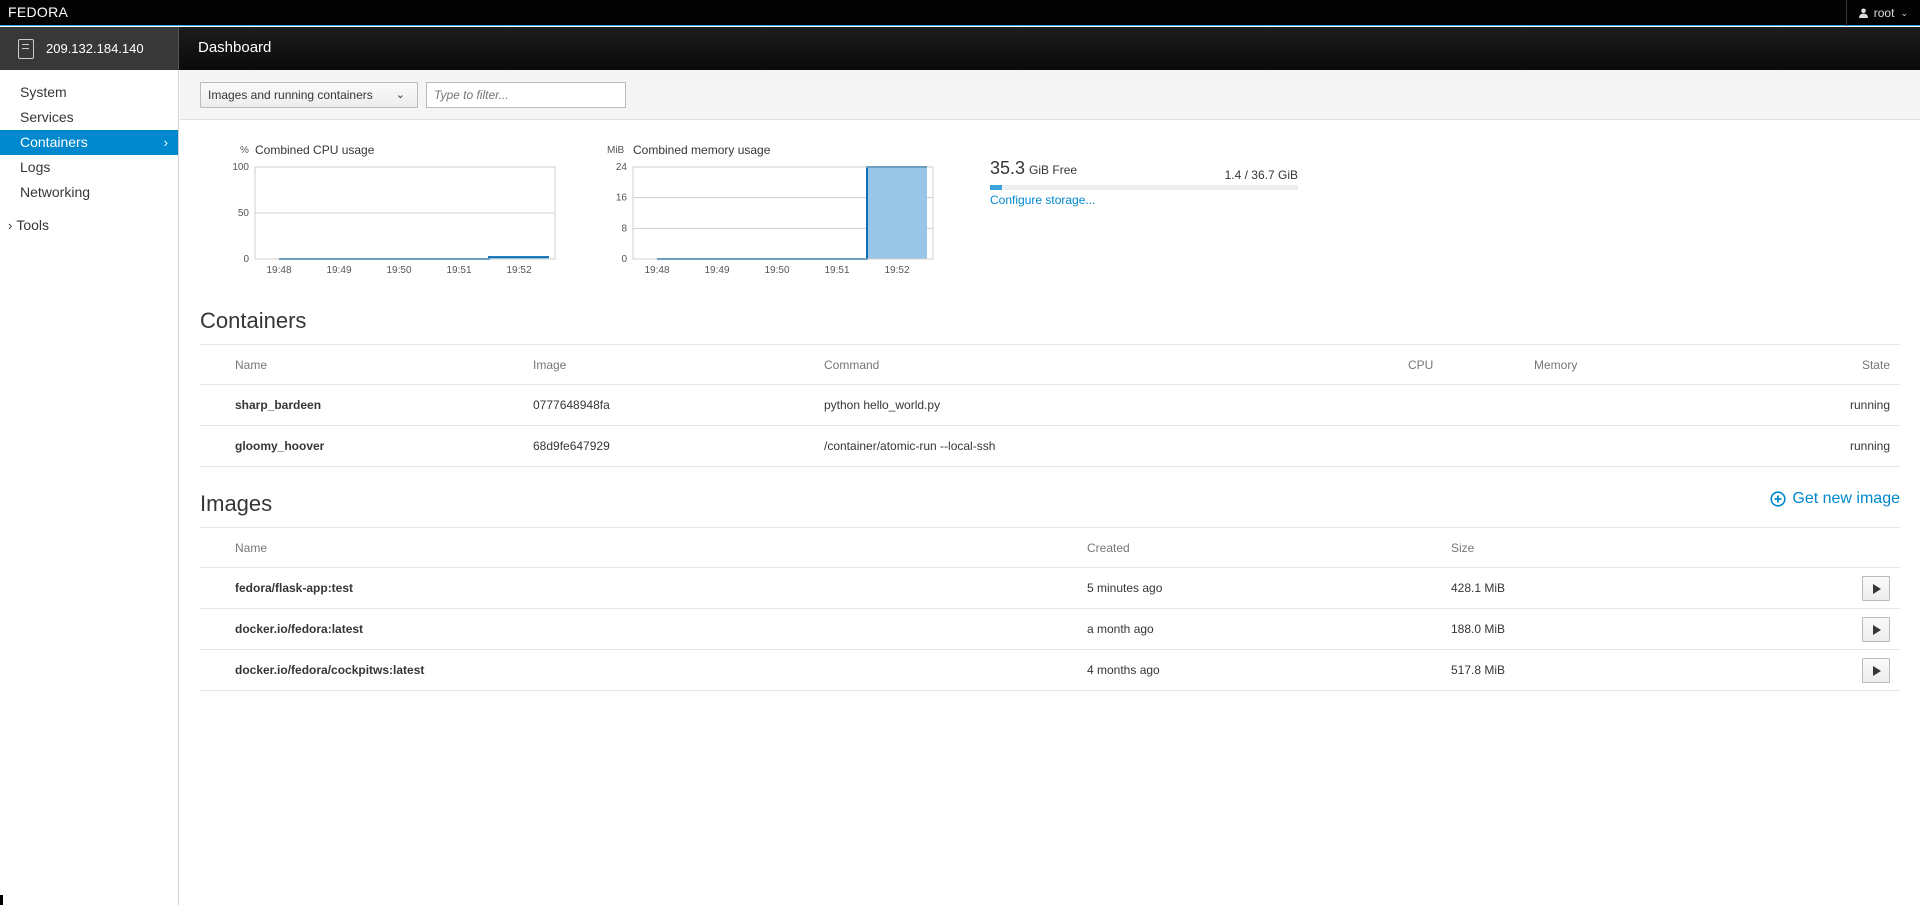 This screenshot has width=1920, height=905. What do you see at coordinates (329, 670) in the screenshot?
I see `image-name: docker.io/fedora/cockpitws:latest` at bounding box center [329, 670].